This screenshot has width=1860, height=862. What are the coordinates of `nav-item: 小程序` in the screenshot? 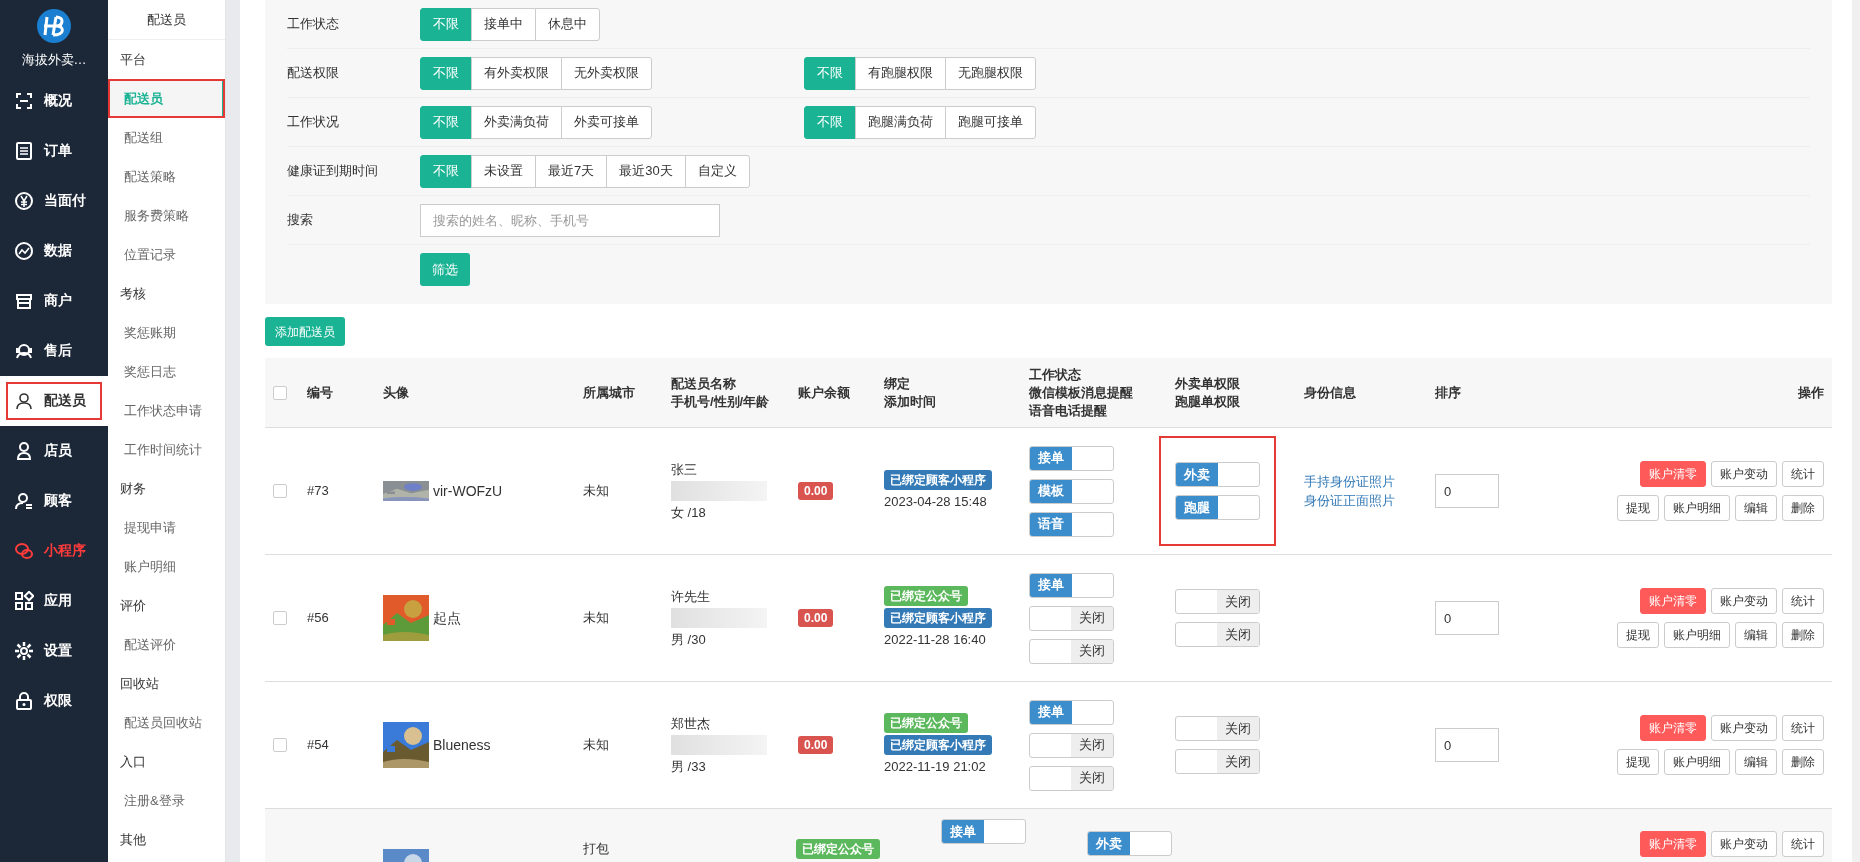 It's located at (54, 550).